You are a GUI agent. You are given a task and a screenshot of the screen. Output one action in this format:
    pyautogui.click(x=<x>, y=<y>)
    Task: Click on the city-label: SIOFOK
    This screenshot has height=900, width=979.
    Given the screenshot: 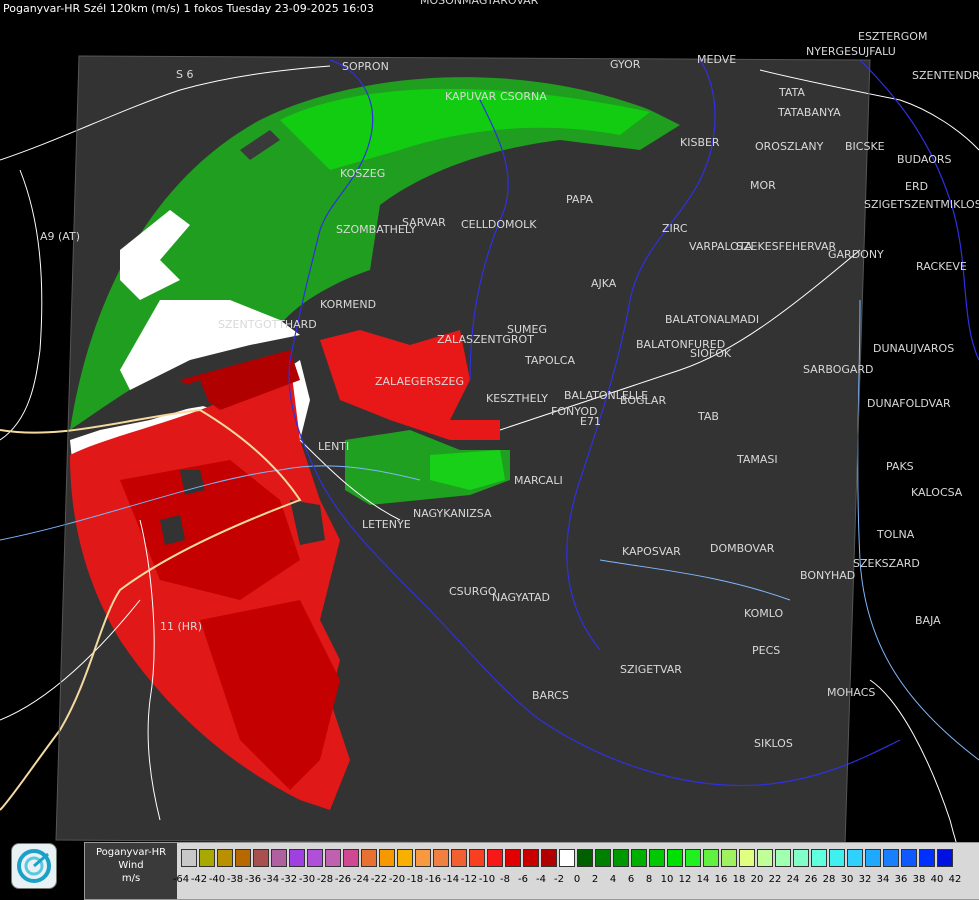 What is the action you would take?
    pyautogui.click(x=711, y=353)
    